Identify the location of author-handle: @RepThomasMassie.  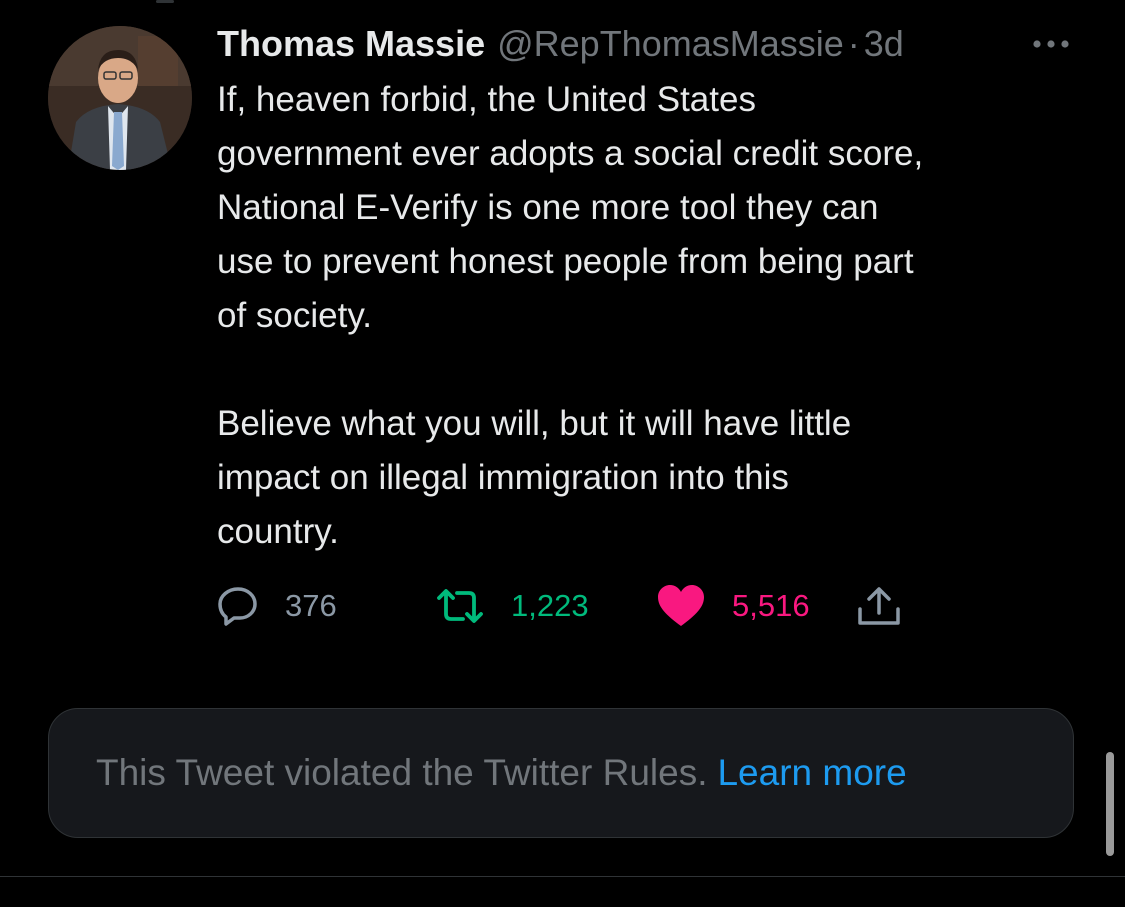
(670, 44).